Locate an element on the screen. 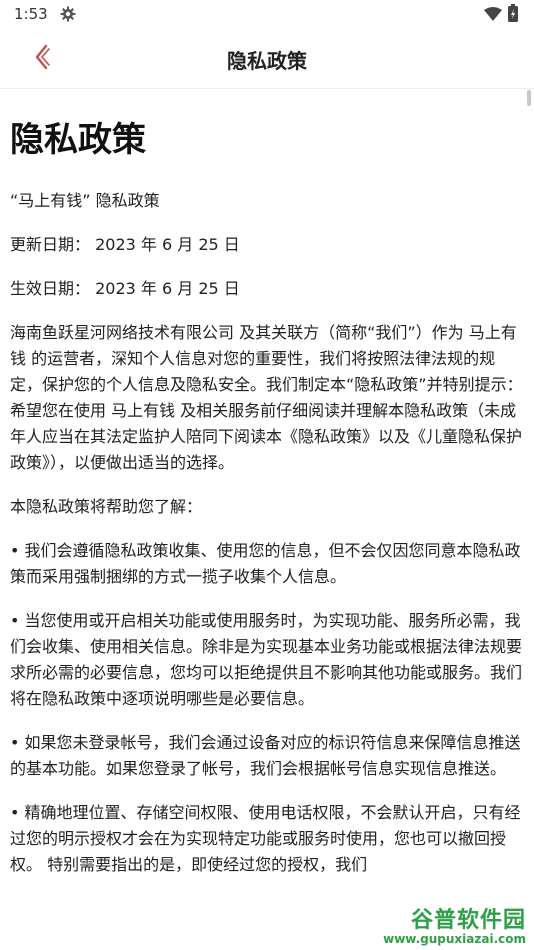  page-title: 隐私政策 is located at coordinates (267, 61).